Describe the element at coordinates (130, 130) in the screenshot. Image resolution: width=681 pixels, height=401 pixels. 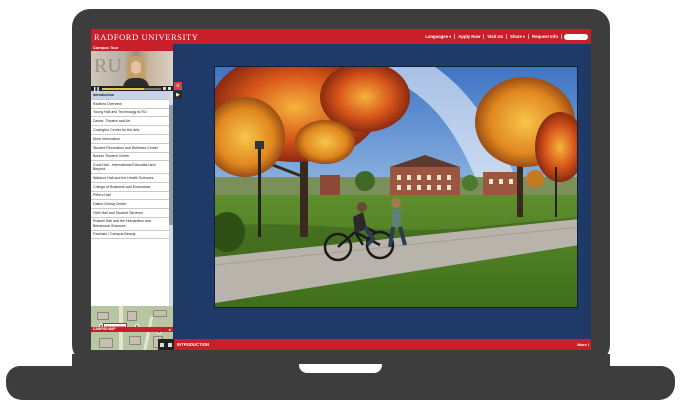
I see `tour-stop-item: Covington Center for the Arts` at that location.